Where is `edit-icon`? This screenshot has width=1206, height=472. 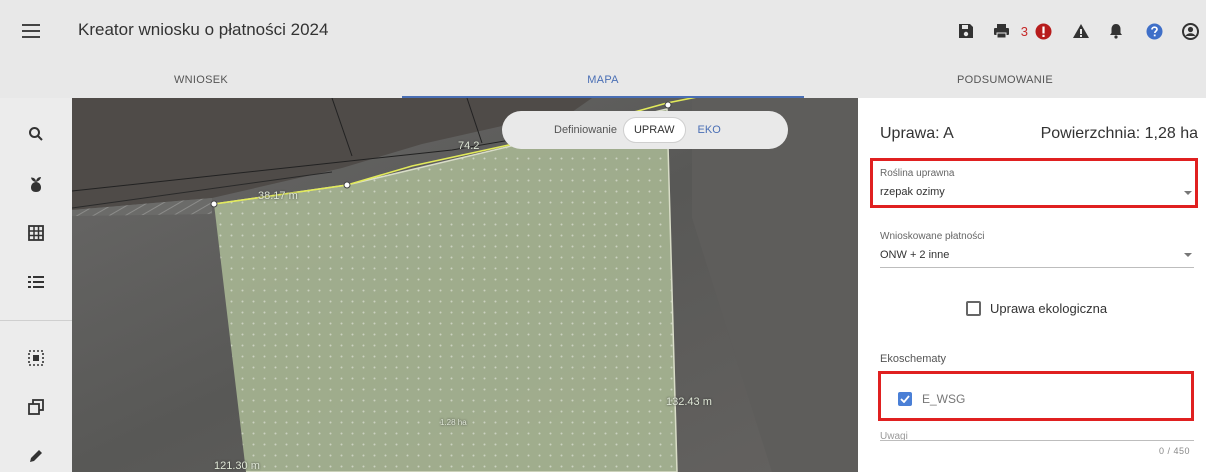
edit-icon is located at coordinates (36, 456).